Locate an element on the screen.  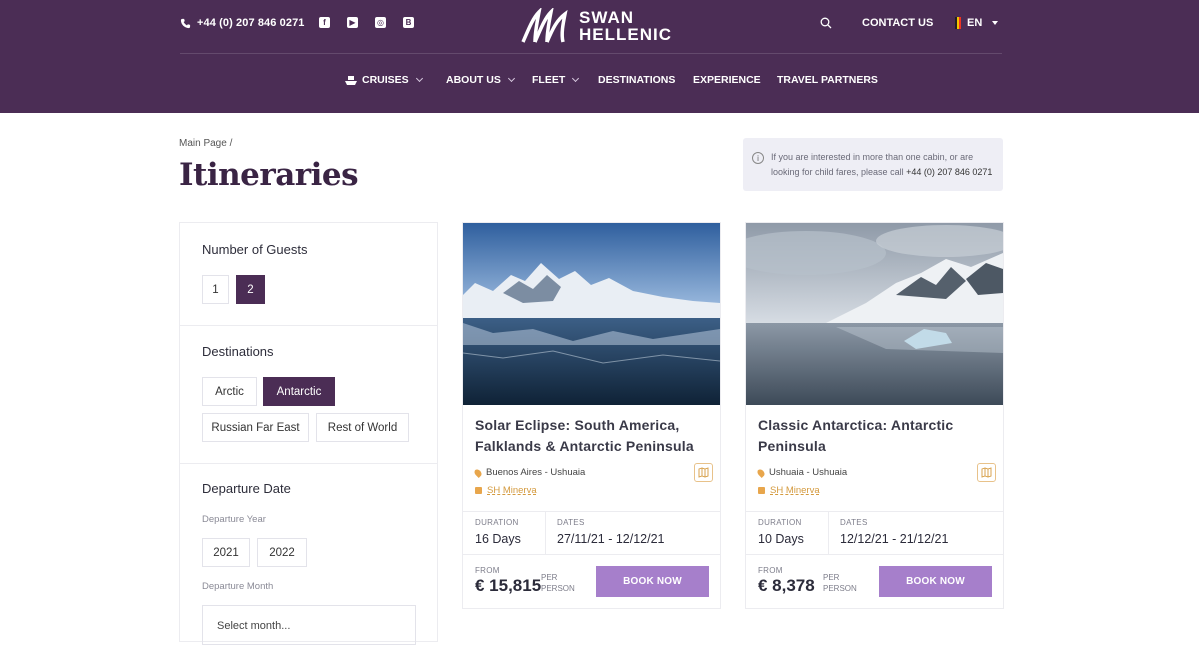
year-2022: 2022 is located at coordinates (282, 552).